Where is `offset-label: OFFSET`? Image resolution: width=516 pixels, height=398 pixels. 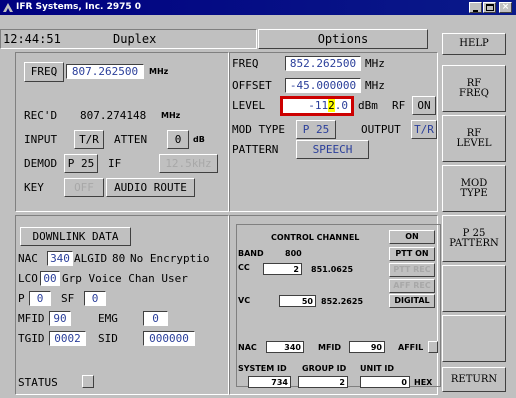
offset-label: OFFSET is located at coordinates (252, 85).